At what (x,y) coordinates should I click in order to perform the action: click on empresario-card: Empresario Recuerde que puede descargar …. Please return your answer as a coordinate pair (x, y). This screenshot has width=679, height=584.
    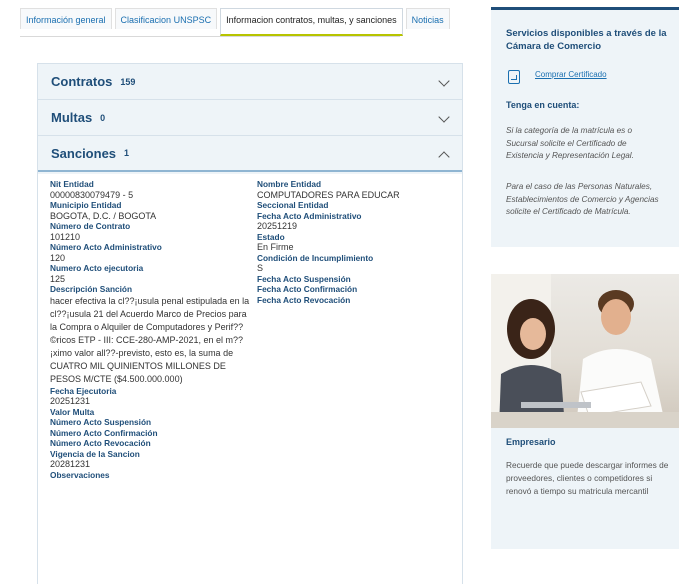
    Looking at the image, I should click on (585, 411).